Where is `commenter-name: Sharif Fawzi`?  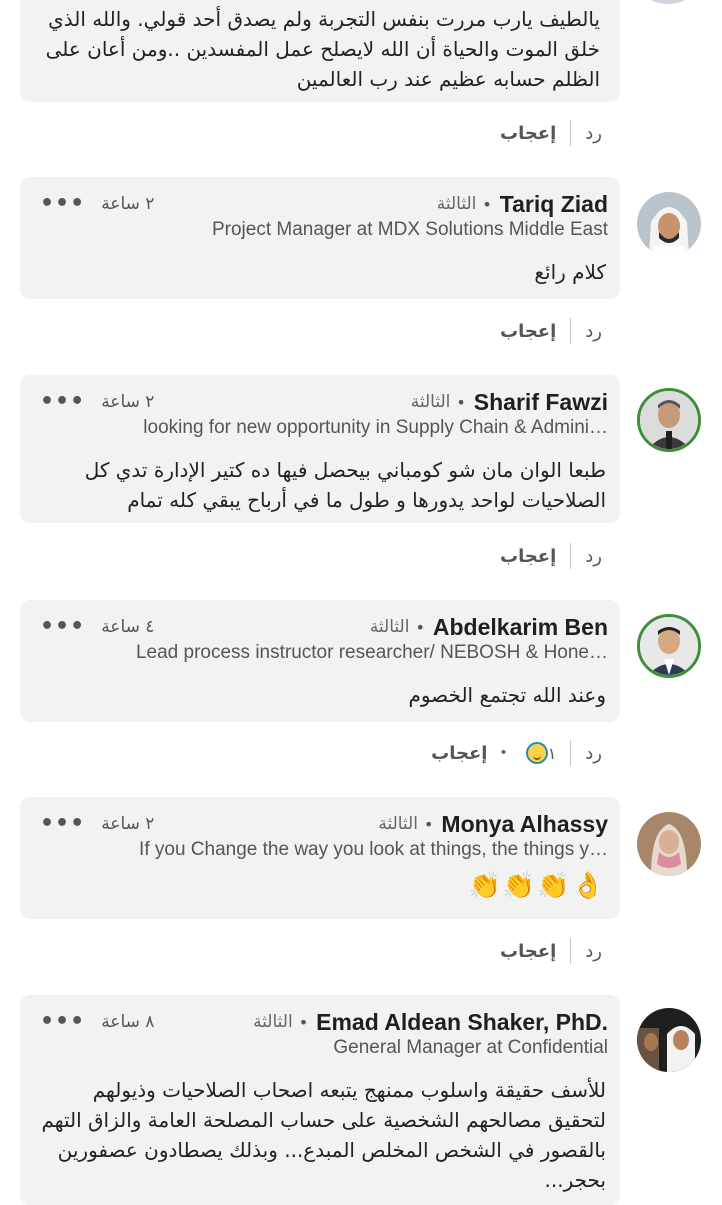 commenter-name: Sharif Fawzi is located at coordinates (541, 402).